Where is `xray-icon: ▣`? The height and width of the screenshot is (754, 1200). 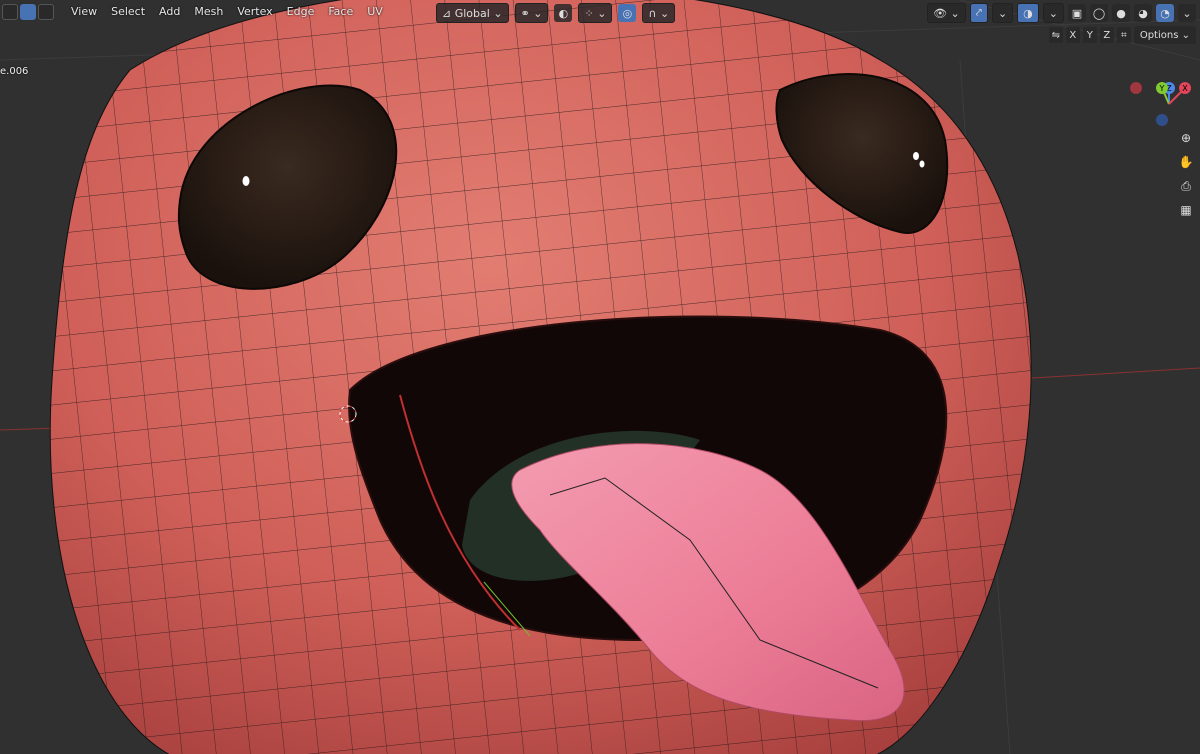
xray-icon: ▣ is located at coordinates (1077, 13).